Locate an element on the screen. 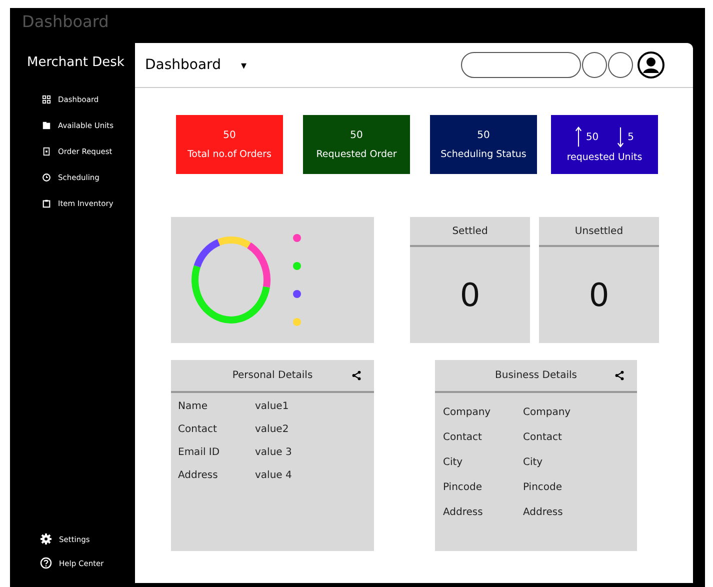 This screenshot has width=713, height=587. down-arrow-icon is located at coordinates (620, 137).